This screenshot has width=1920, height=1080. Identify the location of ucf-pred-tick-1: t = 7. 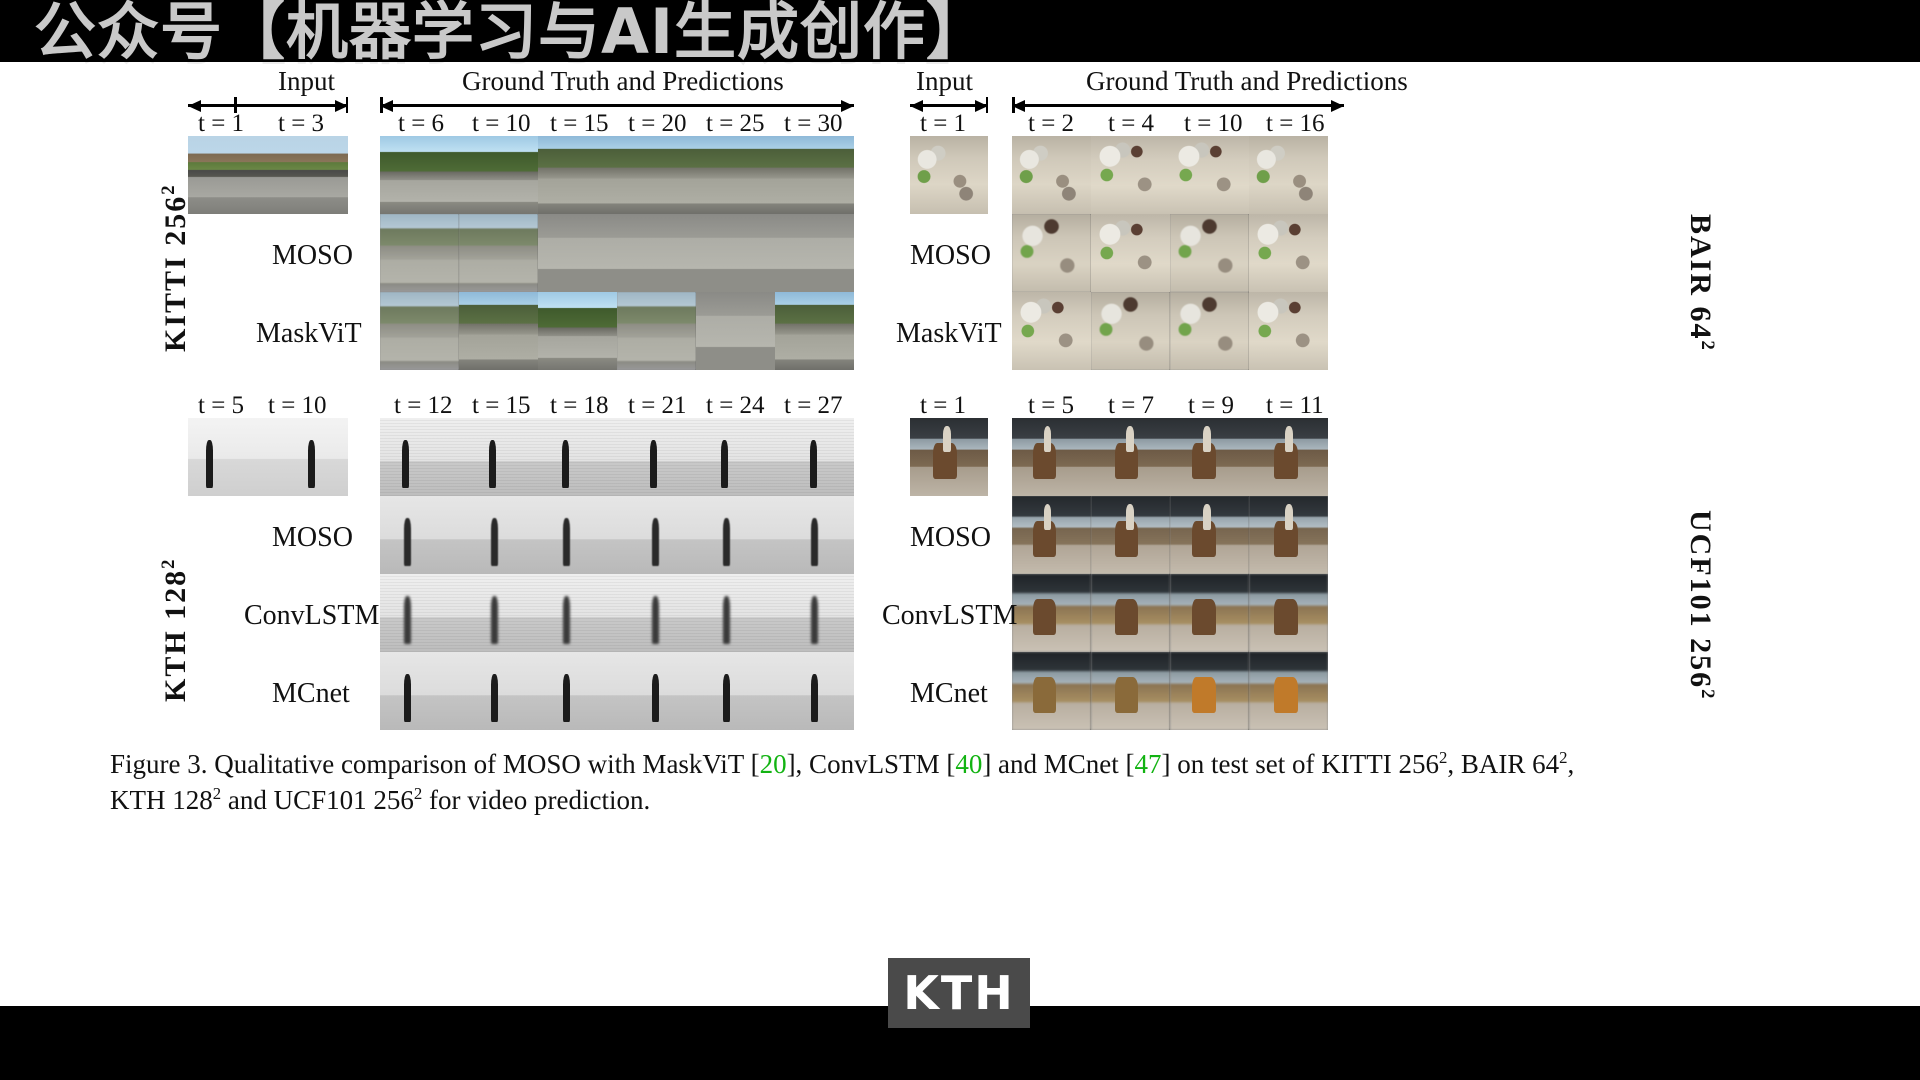
(1131, 405).